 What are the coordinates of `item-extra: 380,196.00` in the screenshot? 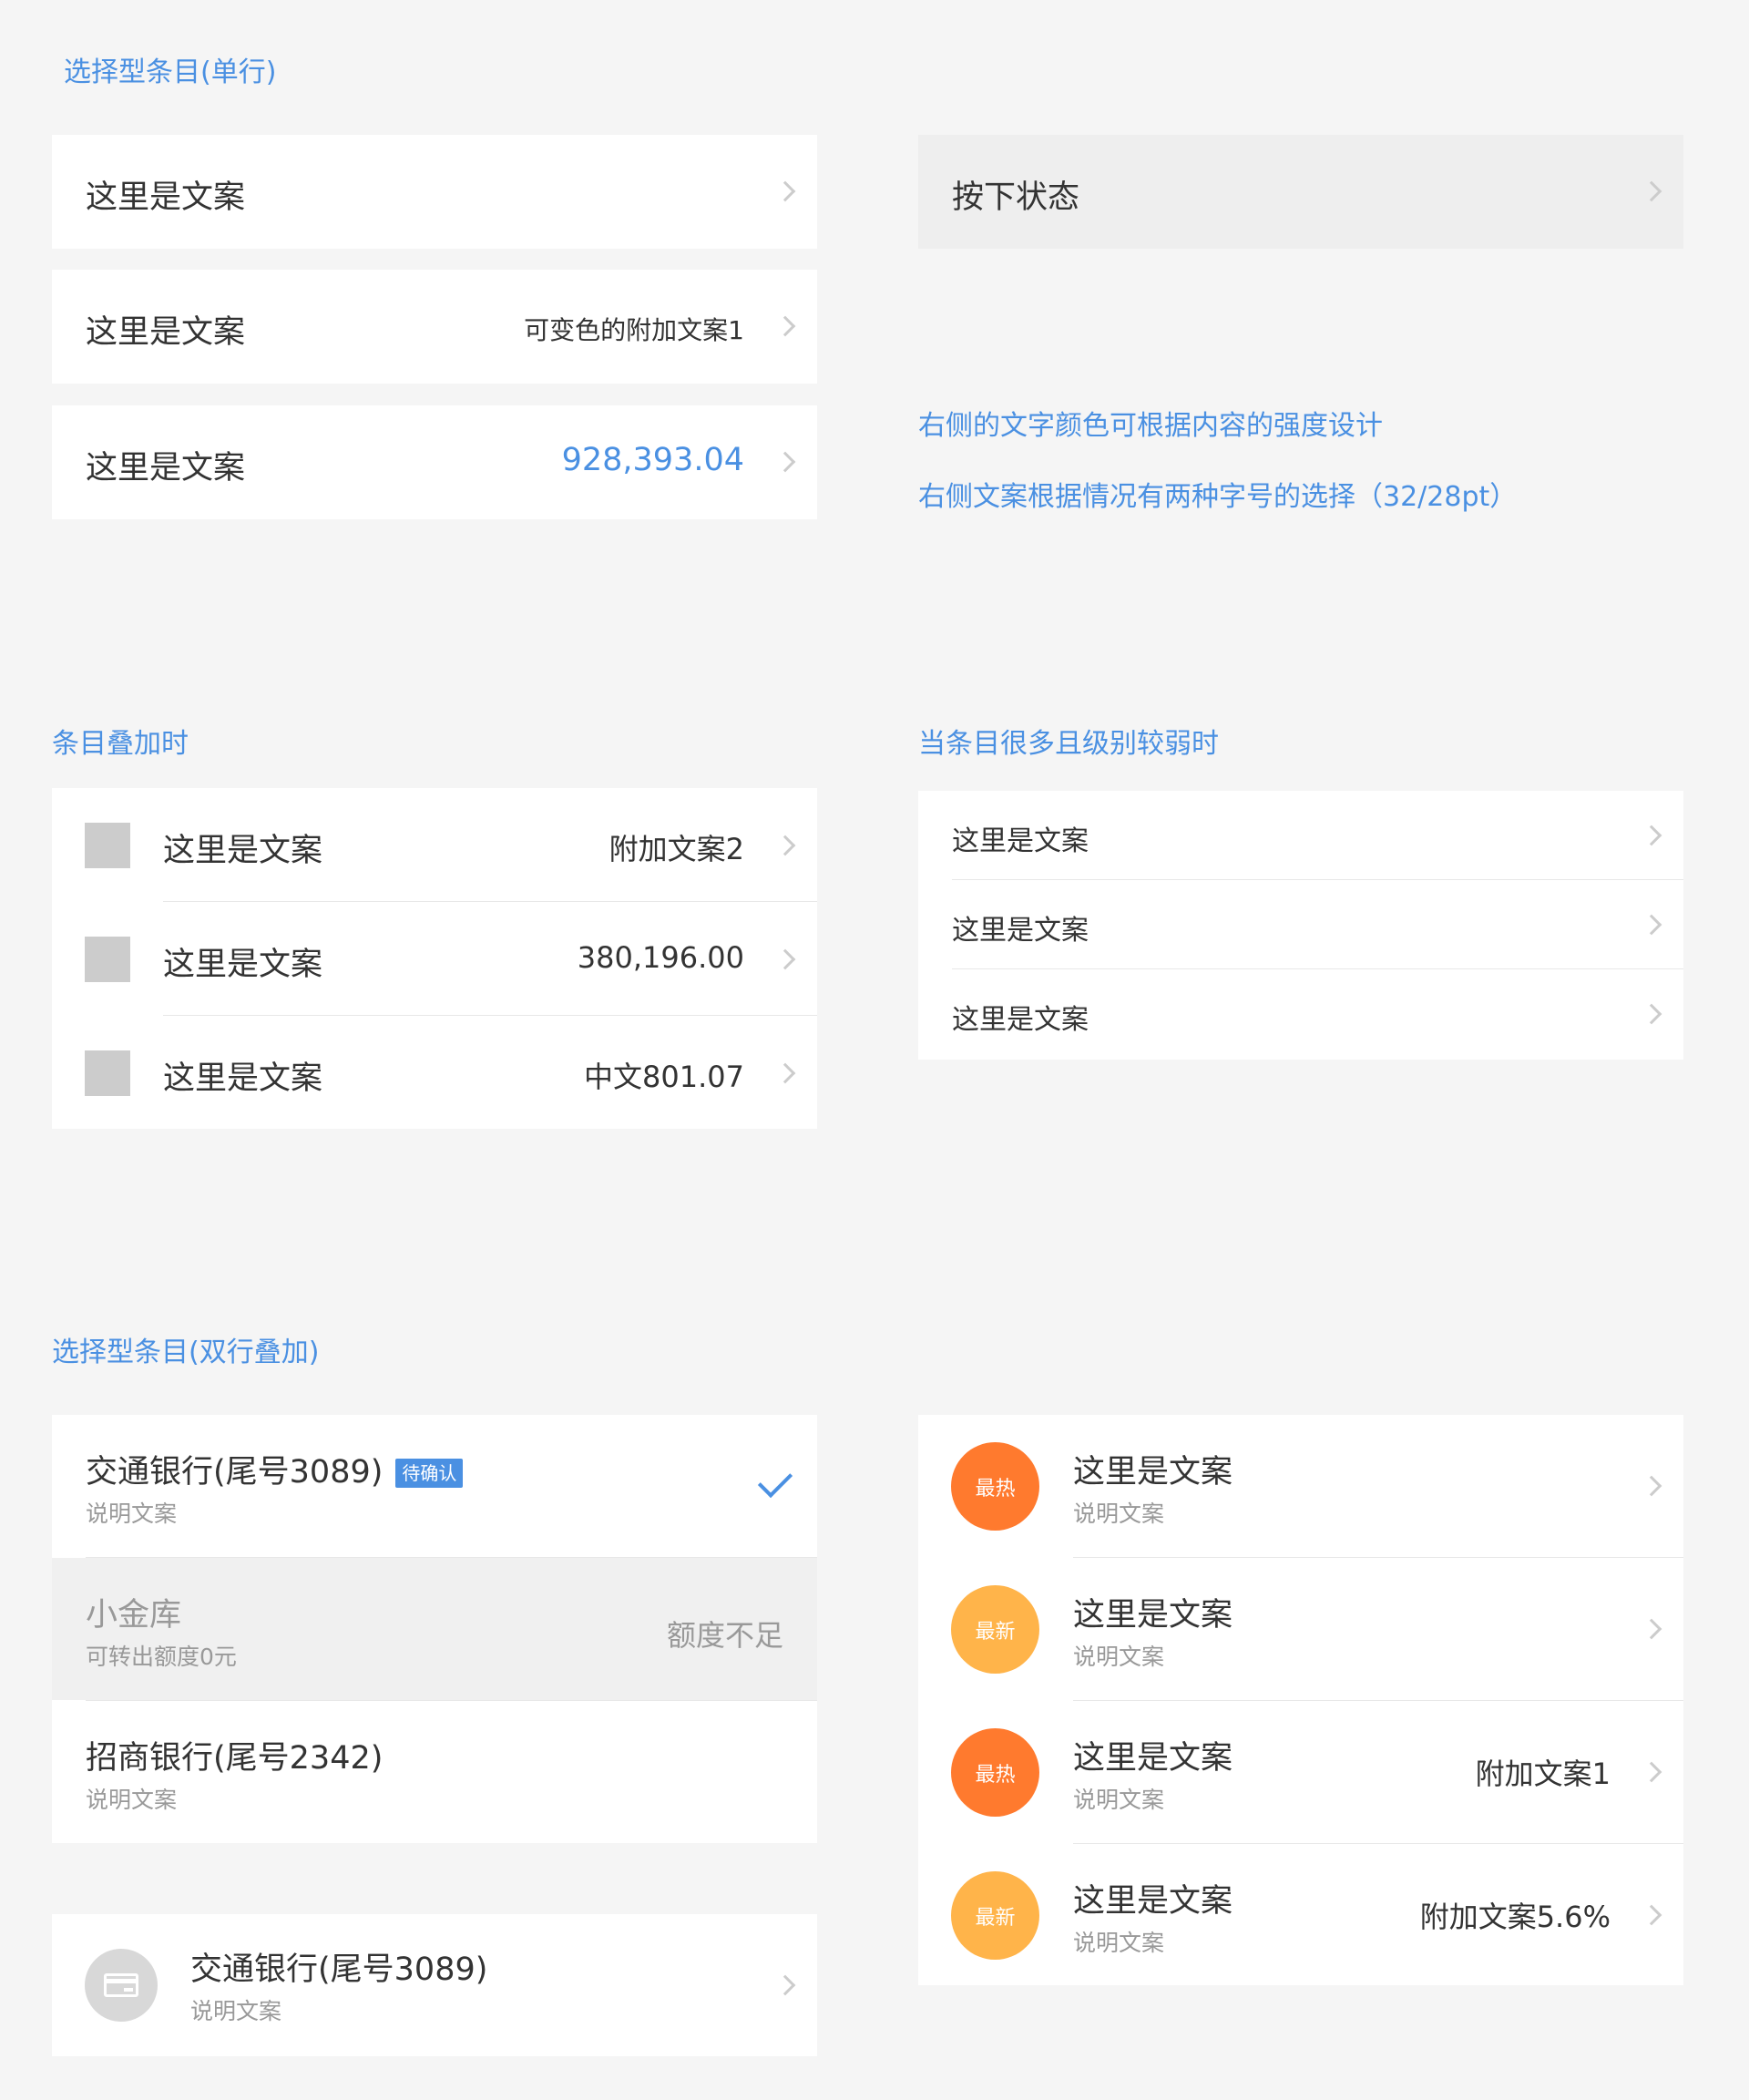 It's located at (660, 958).